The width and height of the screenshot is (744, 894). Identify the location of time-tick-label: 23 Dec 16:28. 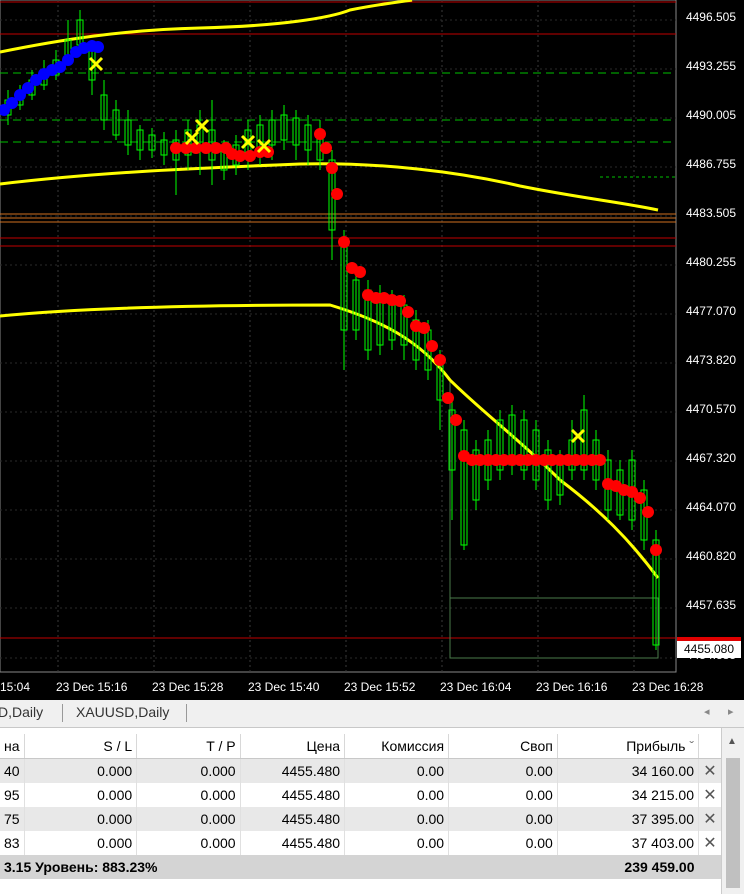
(668, 687).